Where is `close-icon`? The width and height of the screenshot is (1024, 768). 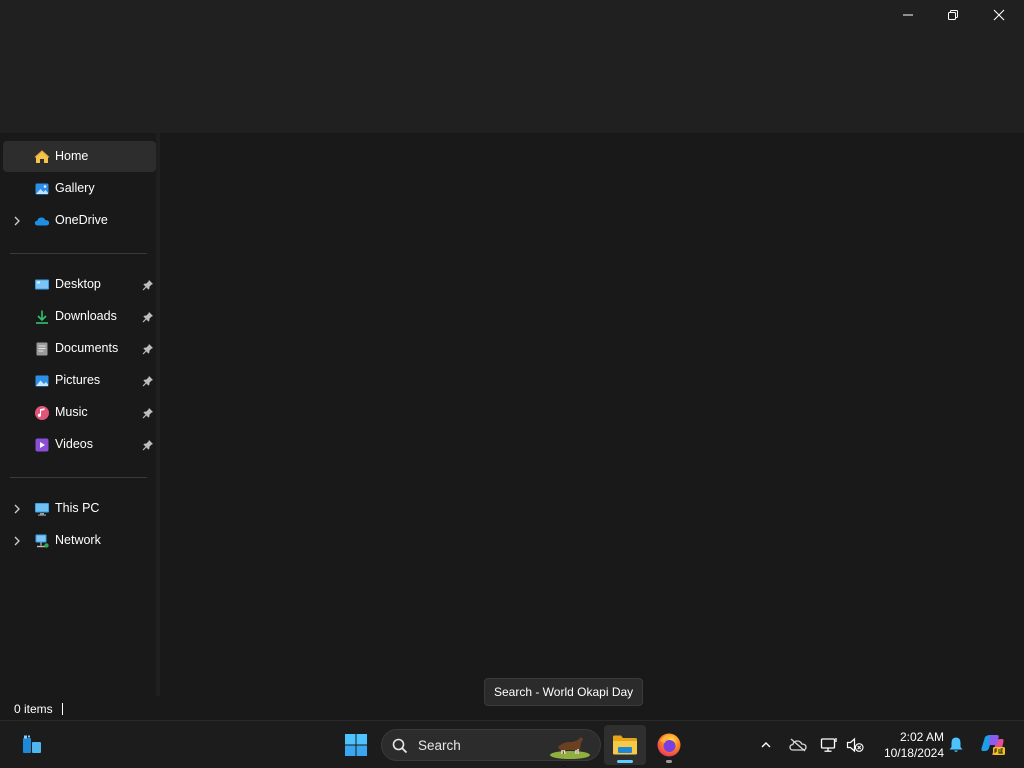 close-icon is located at coordinates (999, 15).